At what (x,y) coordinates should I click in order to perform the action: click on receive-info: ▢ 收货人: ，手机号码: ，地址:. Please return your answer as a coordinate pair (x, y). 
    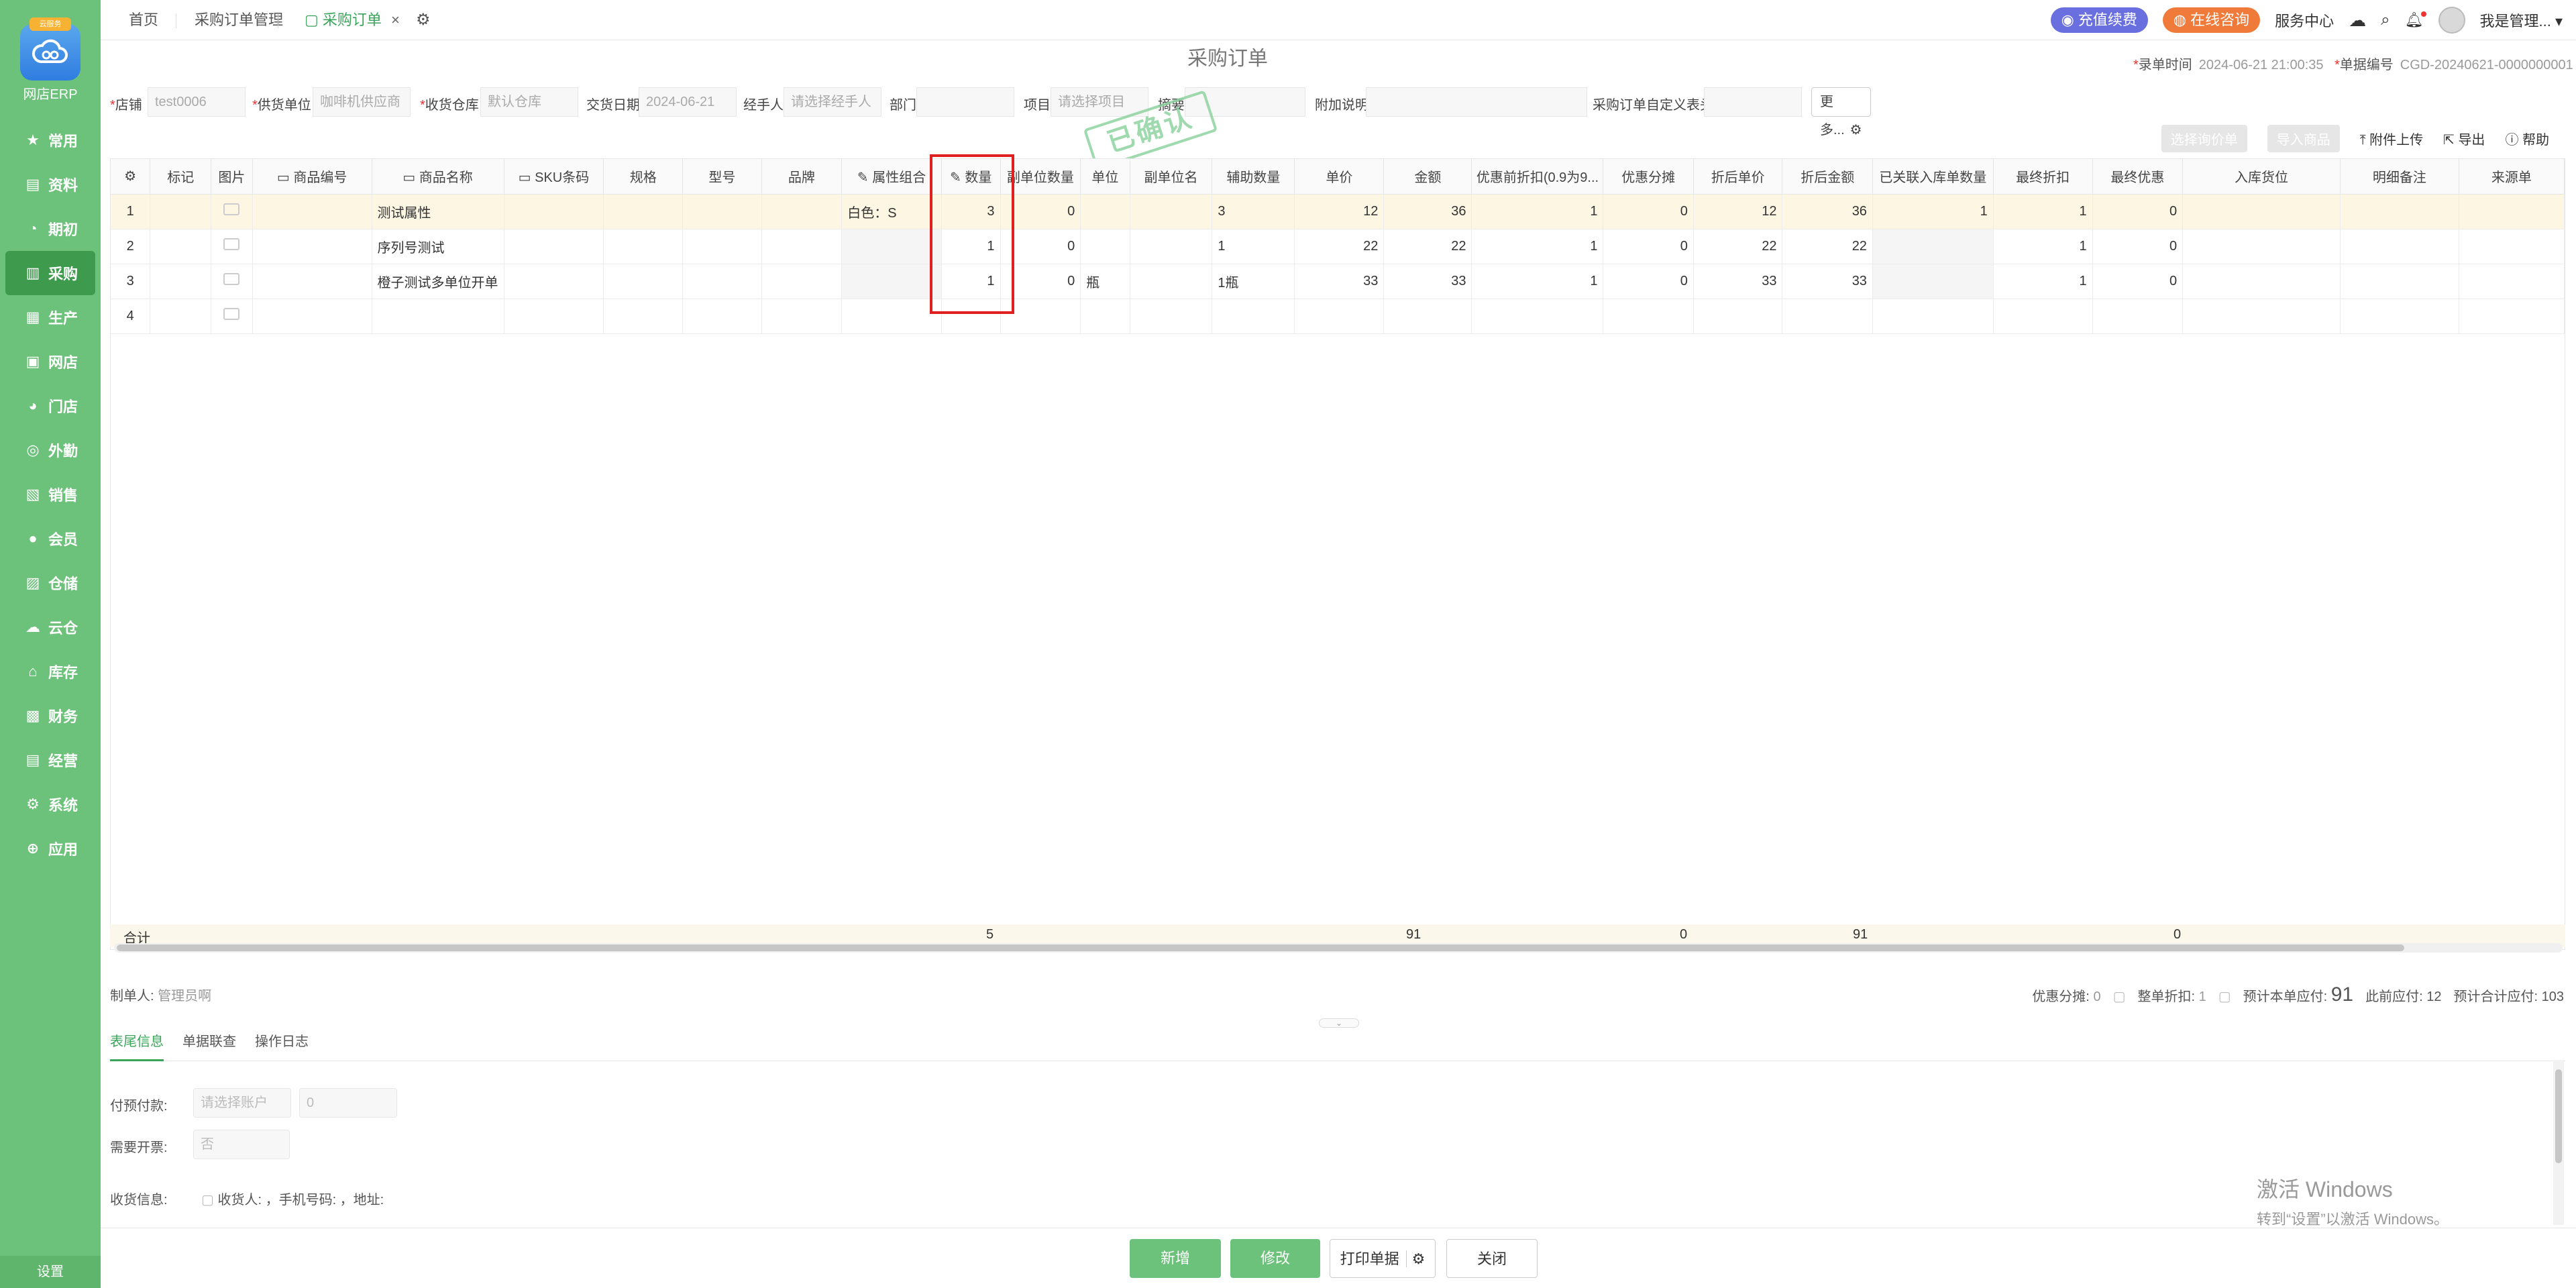
    Looking at the image, I should click on (292, 1198).